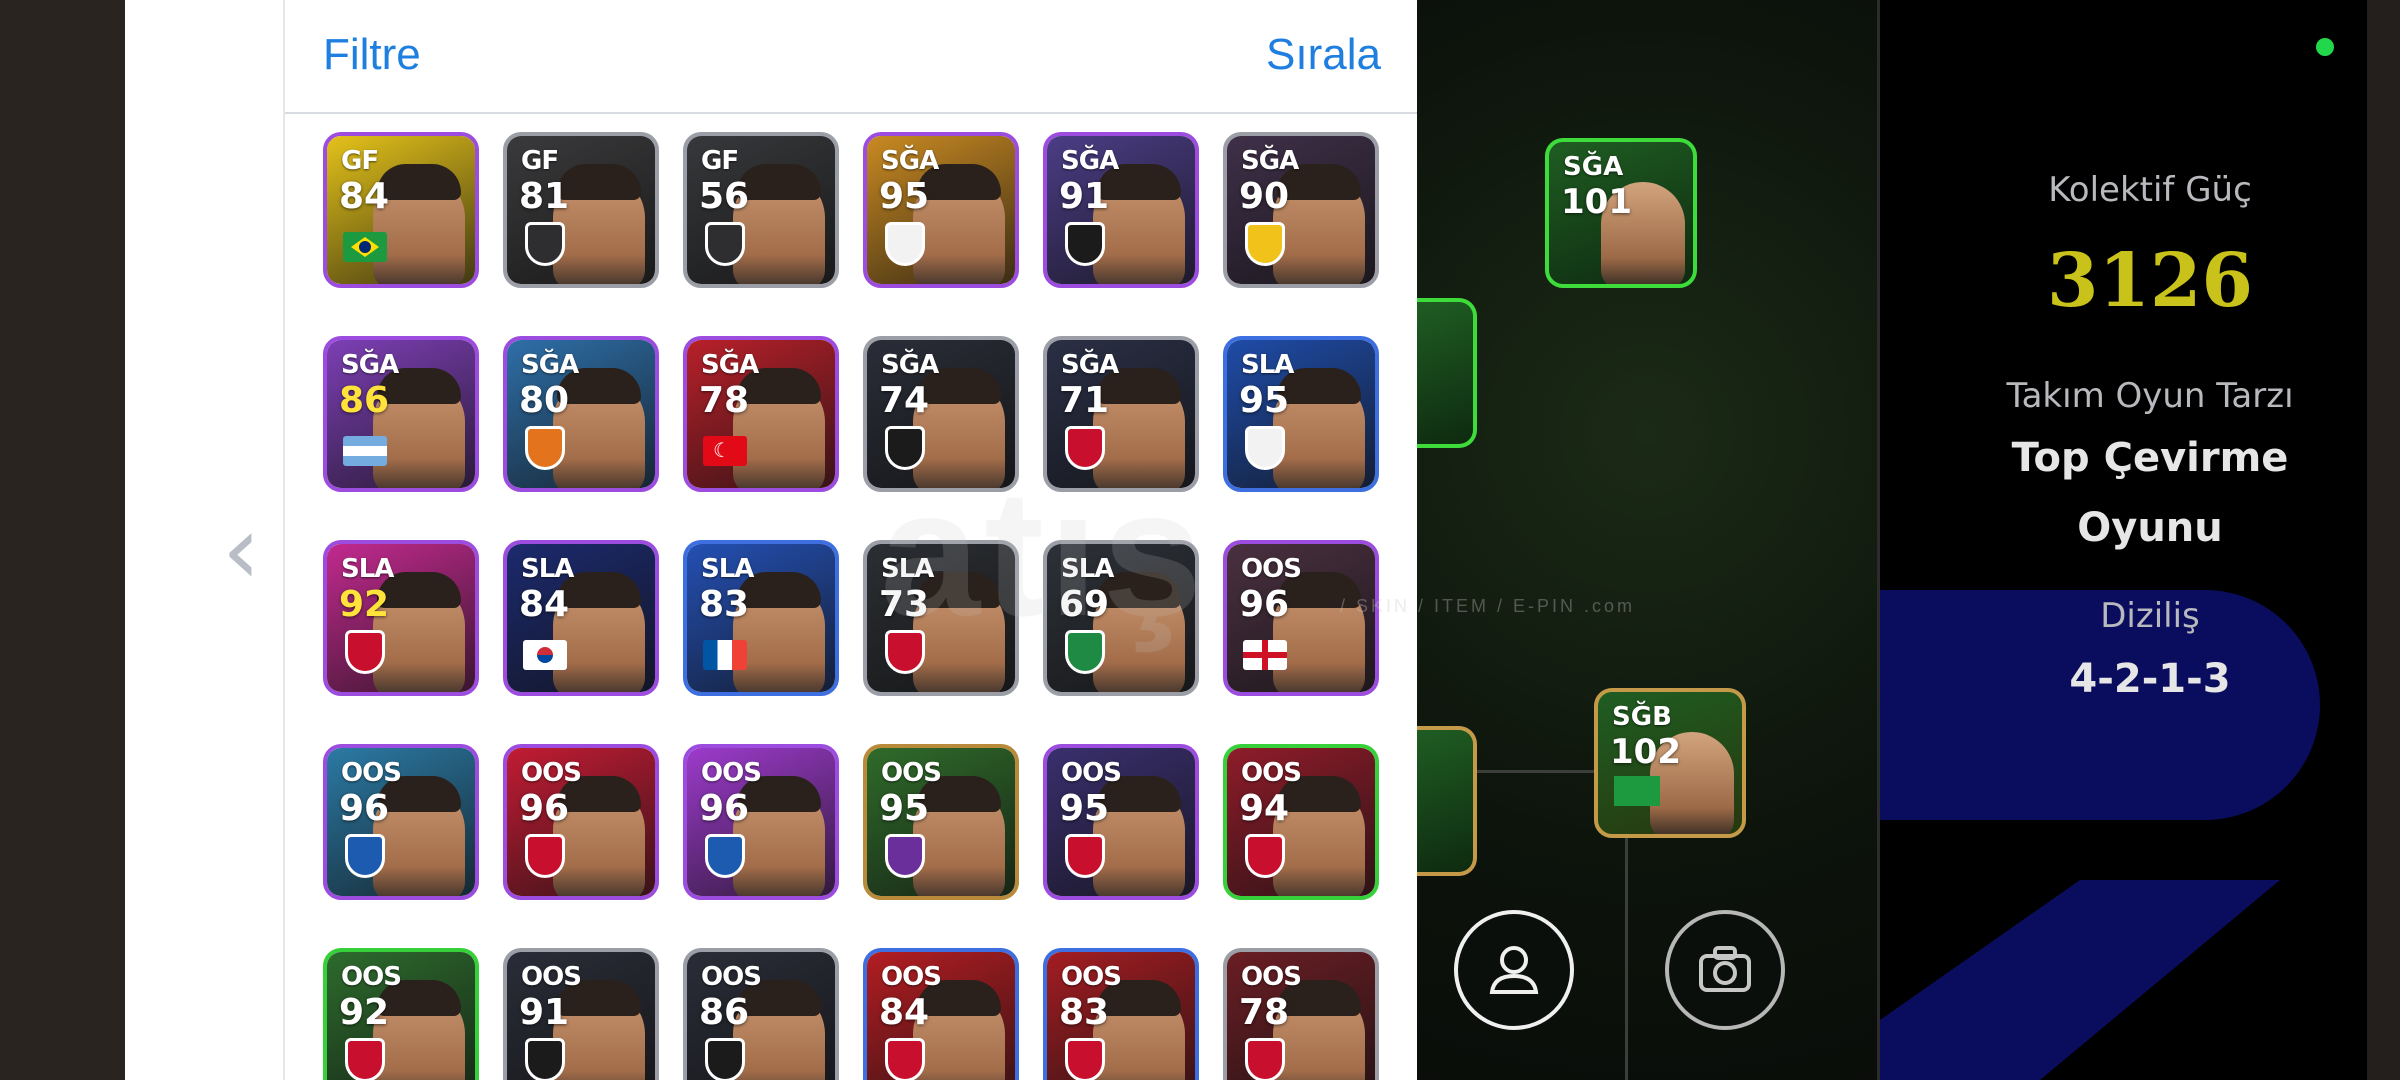 Image resolution: width=2400 pixels, height=1080 pixels. I want to click on player-card: OOS 86, so click(761, 1014).